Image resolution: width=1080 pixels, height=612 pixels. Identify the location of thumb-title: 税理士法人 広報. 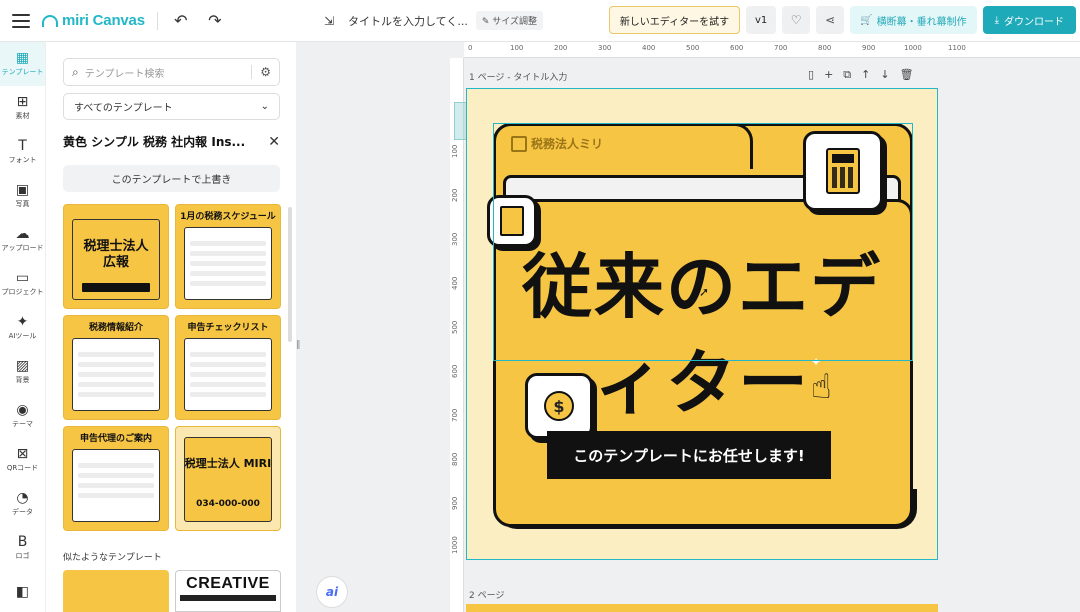
(116, 254).